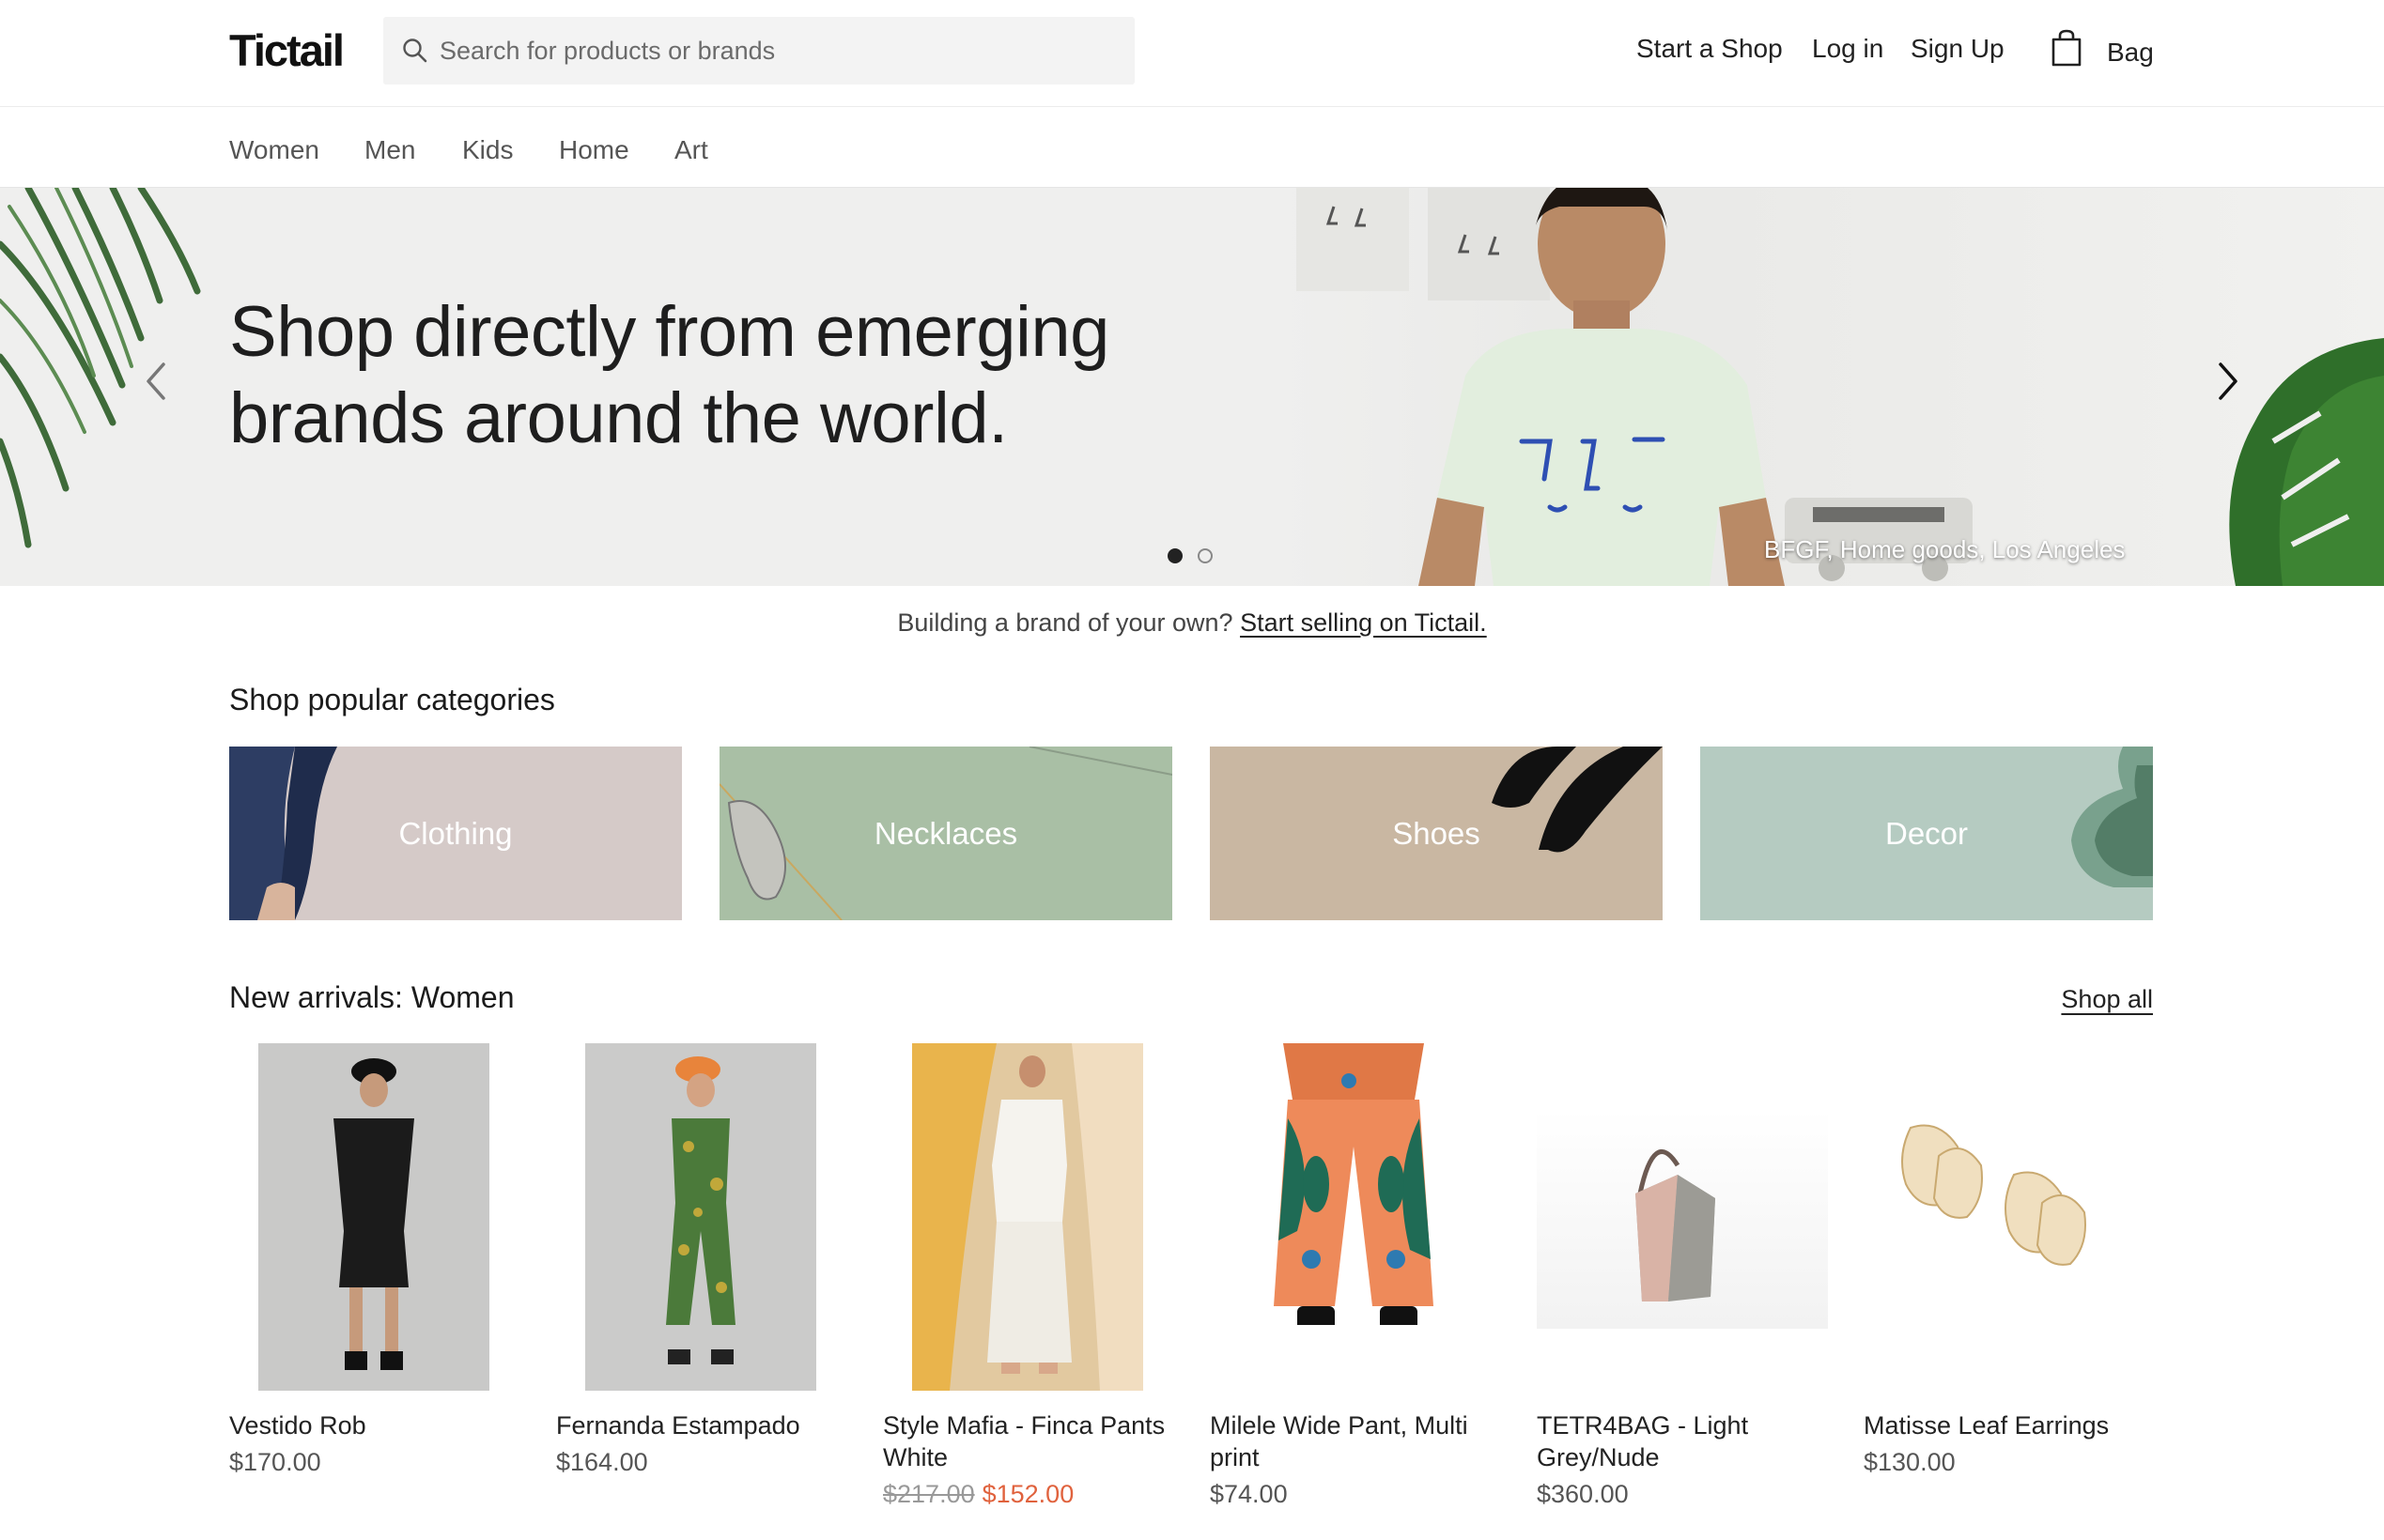 This screenshot has width=2384, height=1540. I want to click on login-link: Log in, so click(1847, 49).